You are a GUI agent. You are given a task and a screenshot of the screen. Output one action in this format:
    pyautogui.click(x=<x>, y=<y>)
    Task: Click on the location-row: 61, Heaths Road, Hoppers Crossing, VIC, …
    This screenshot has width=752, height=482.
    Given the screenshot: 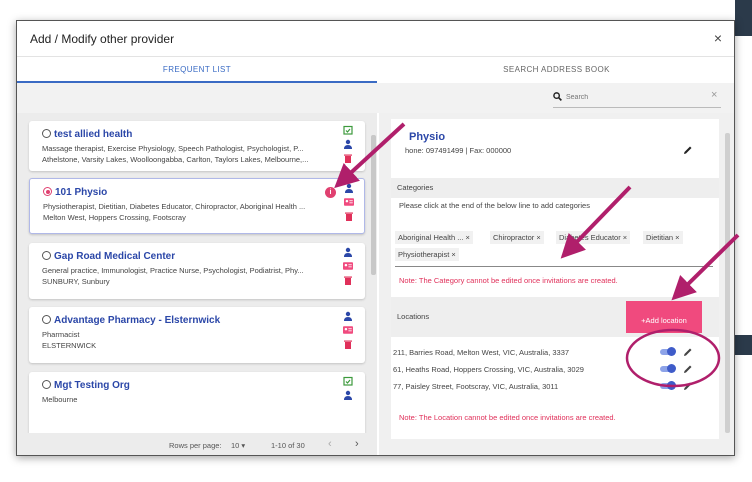 What is the action you would take?
    pyautogui.click(x=555, y=369)
    